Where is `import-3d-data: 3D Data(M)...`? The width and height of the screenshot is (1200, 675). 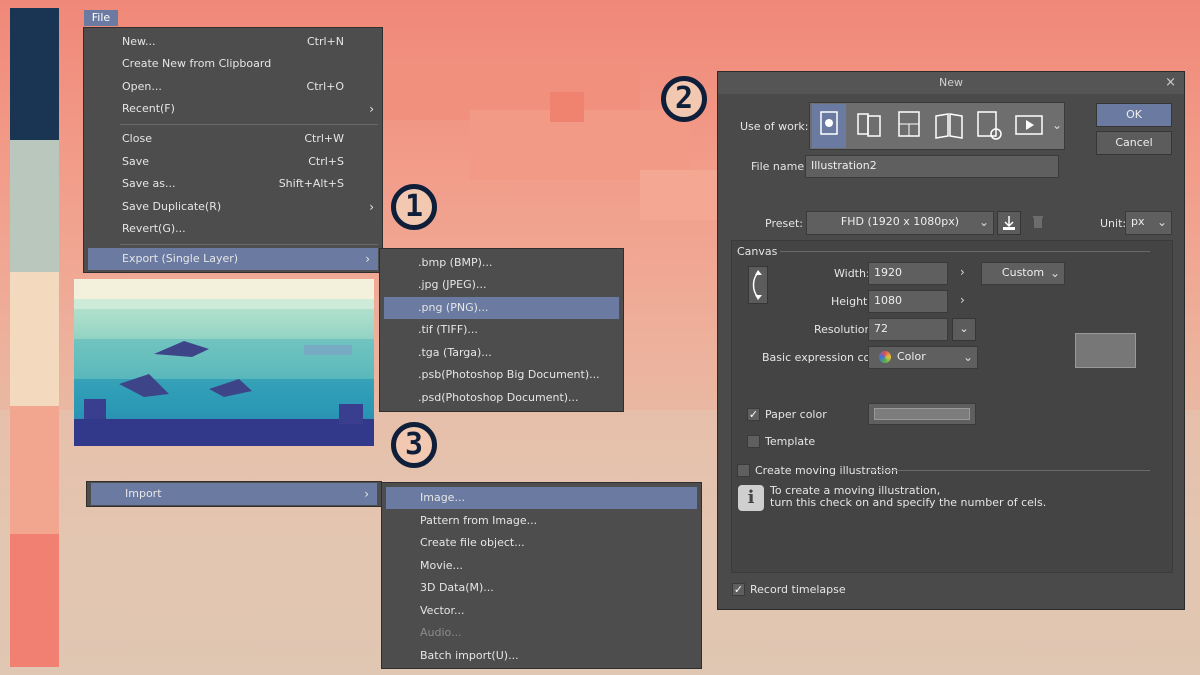 import-3d-data: 3D Data(M)... is located at coordinates (541, 588).